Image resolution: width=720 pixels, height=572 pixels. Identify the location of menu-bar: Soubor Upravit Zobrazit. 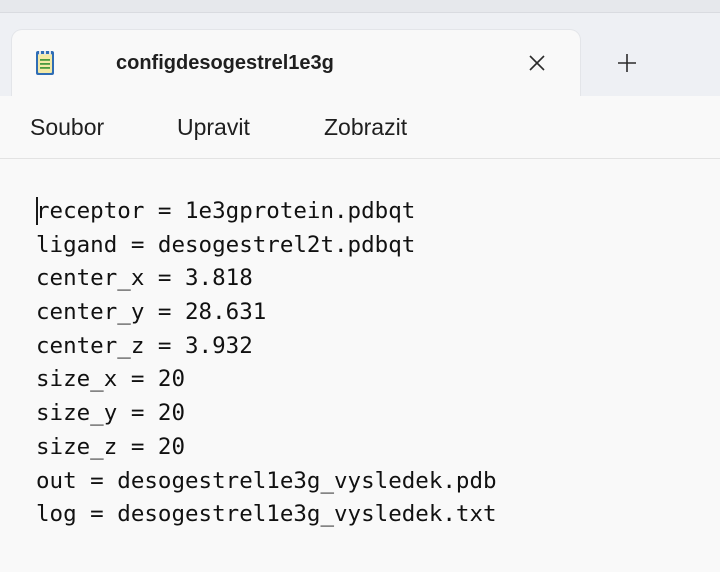
(360, 127).